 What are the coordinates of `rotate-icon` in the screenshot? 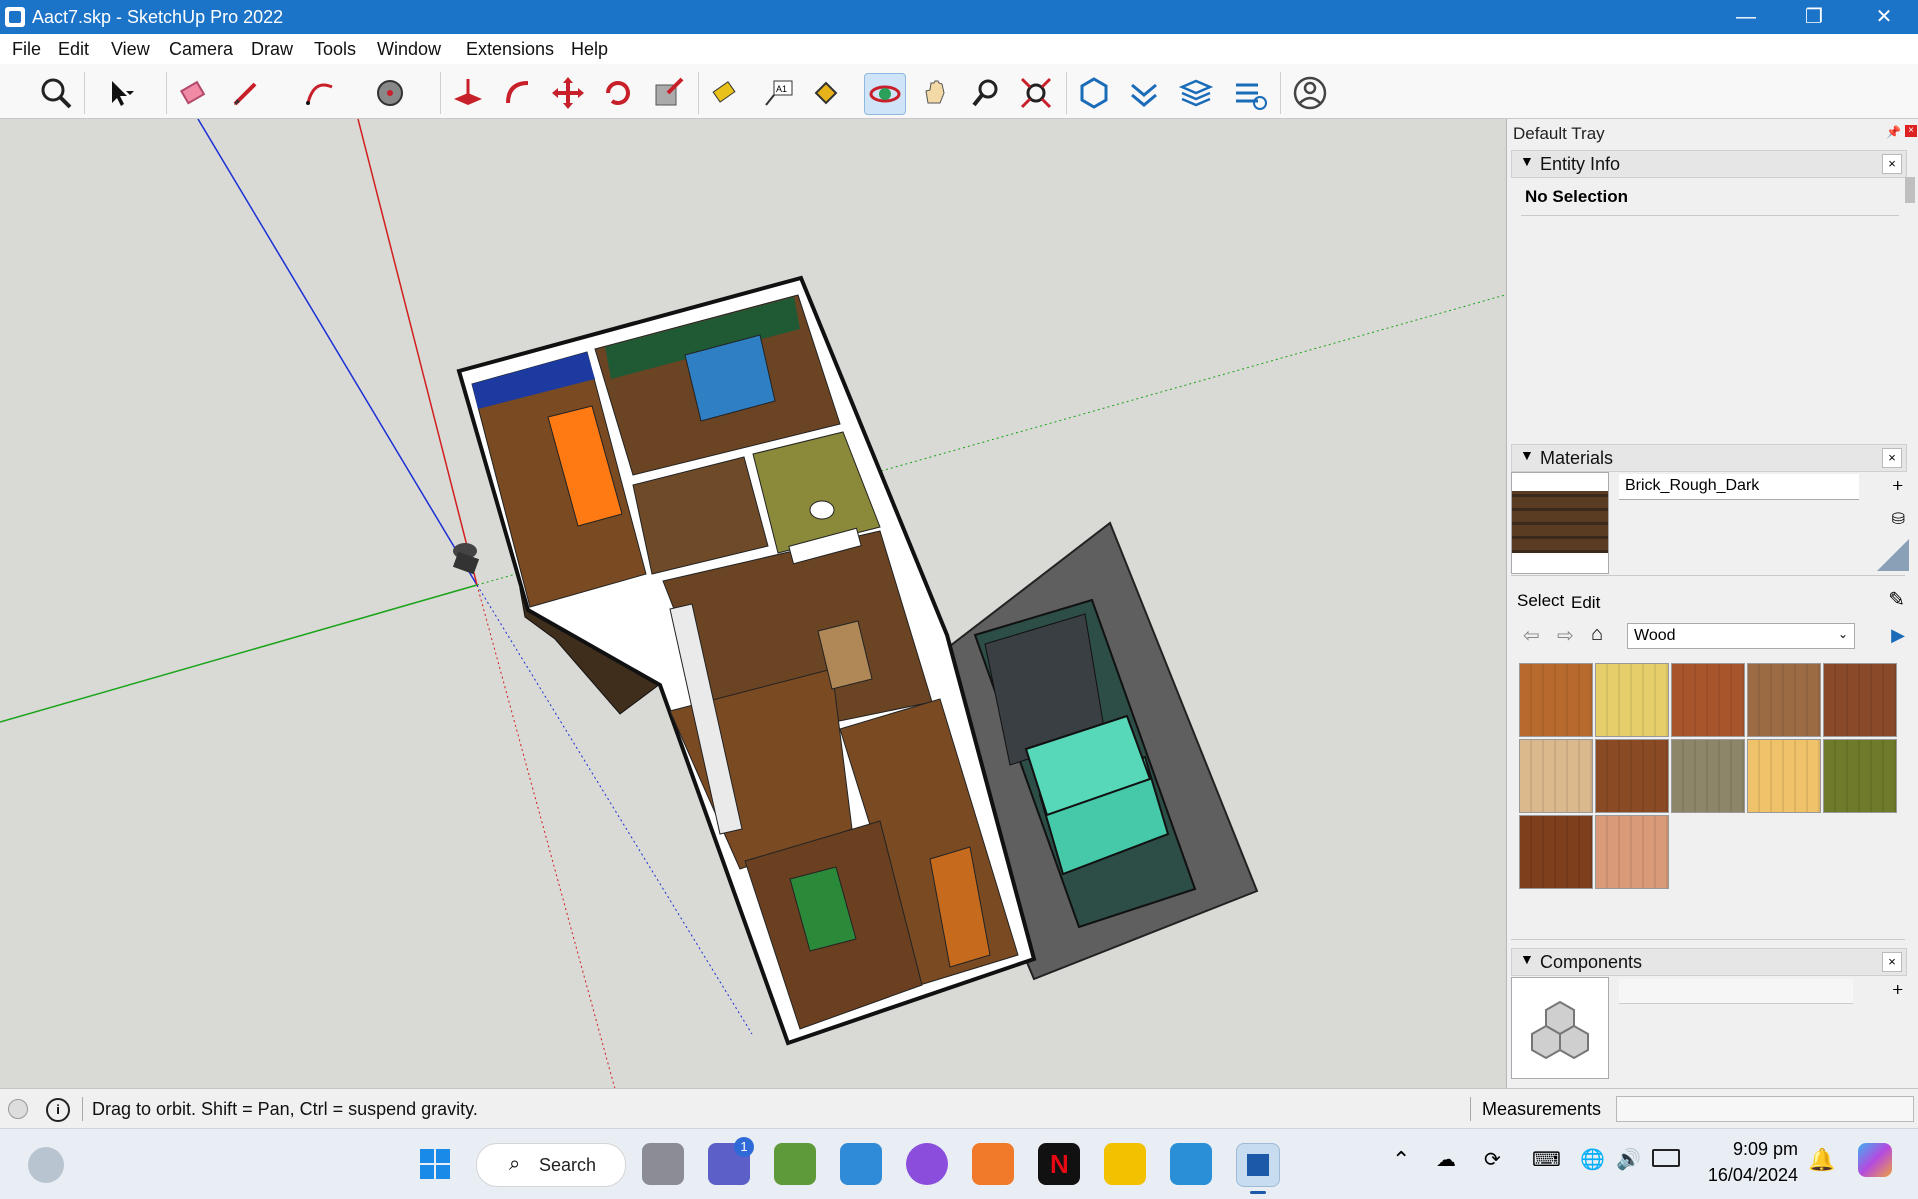 It's located at (618, 93).